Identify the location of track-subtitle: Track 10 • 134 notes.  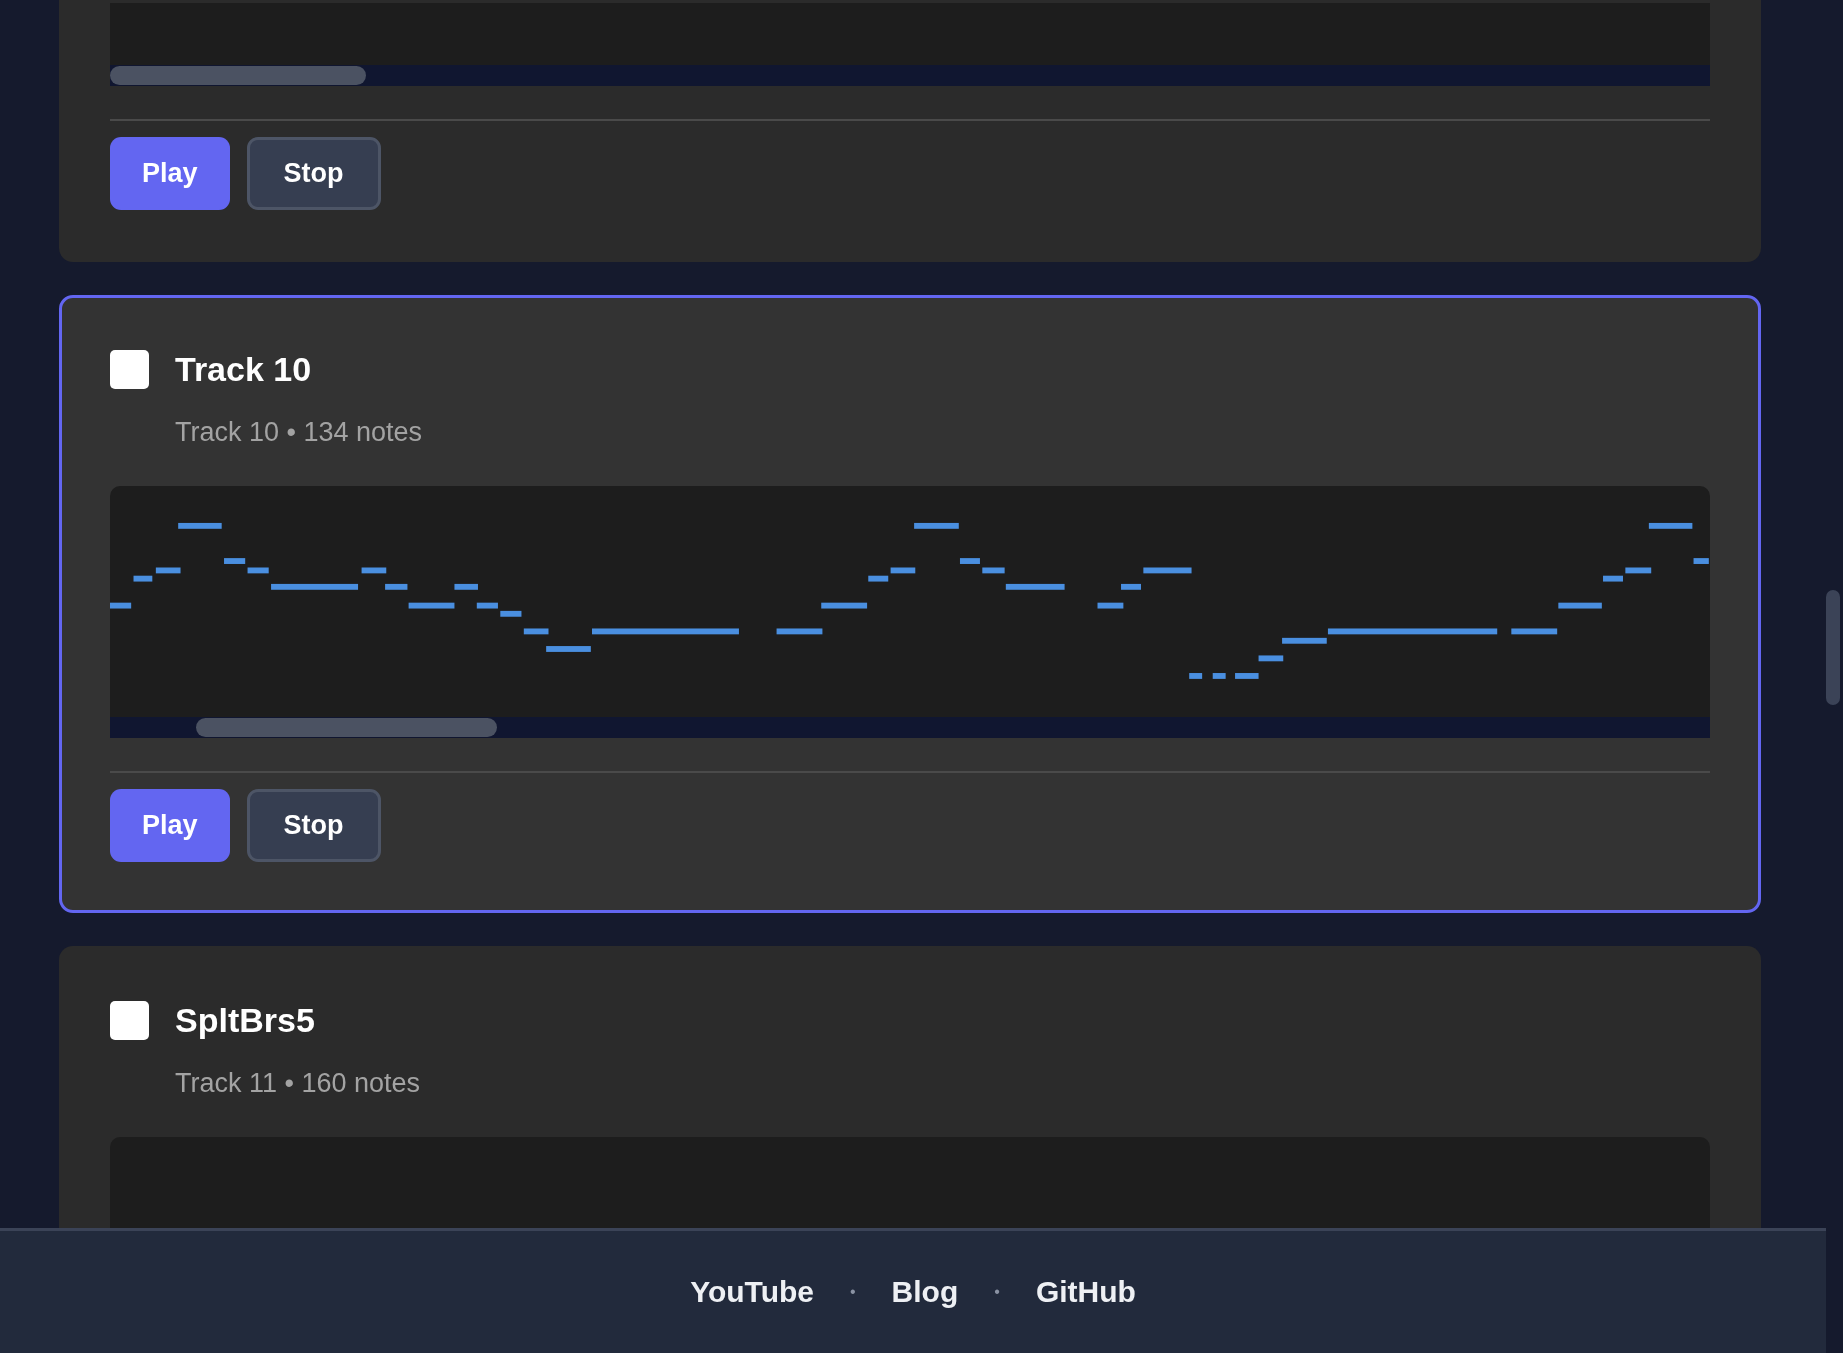
(299, 432).